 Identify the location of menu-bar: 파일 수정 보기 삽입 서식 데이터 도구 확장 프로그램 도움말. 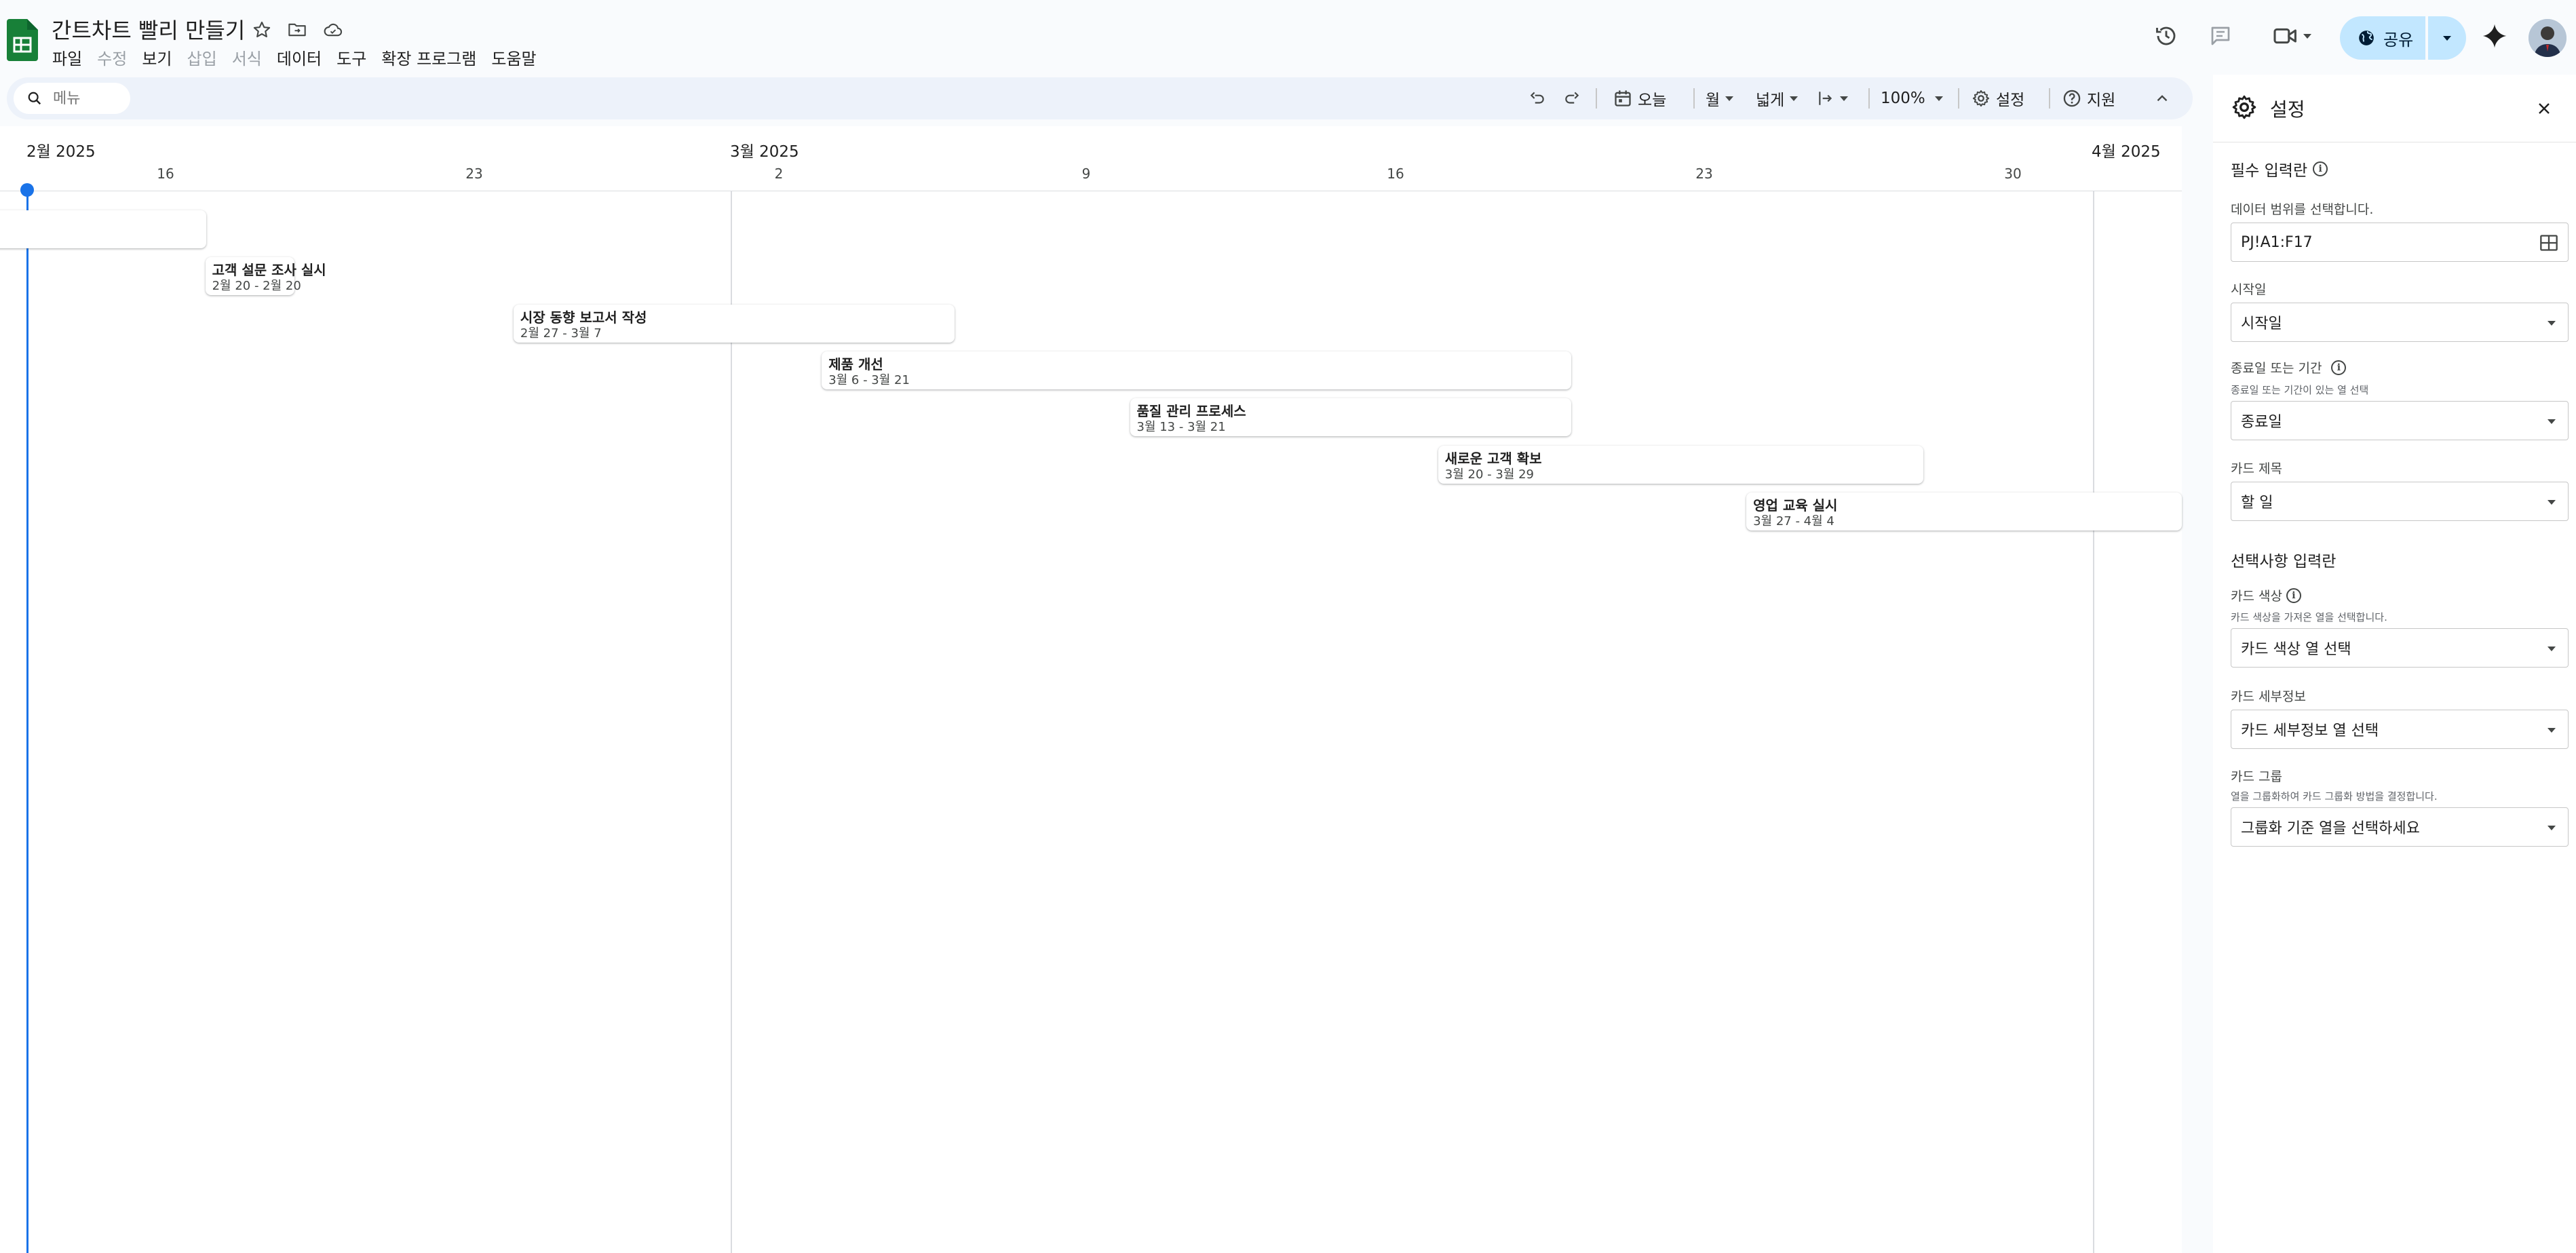
(294, 57).